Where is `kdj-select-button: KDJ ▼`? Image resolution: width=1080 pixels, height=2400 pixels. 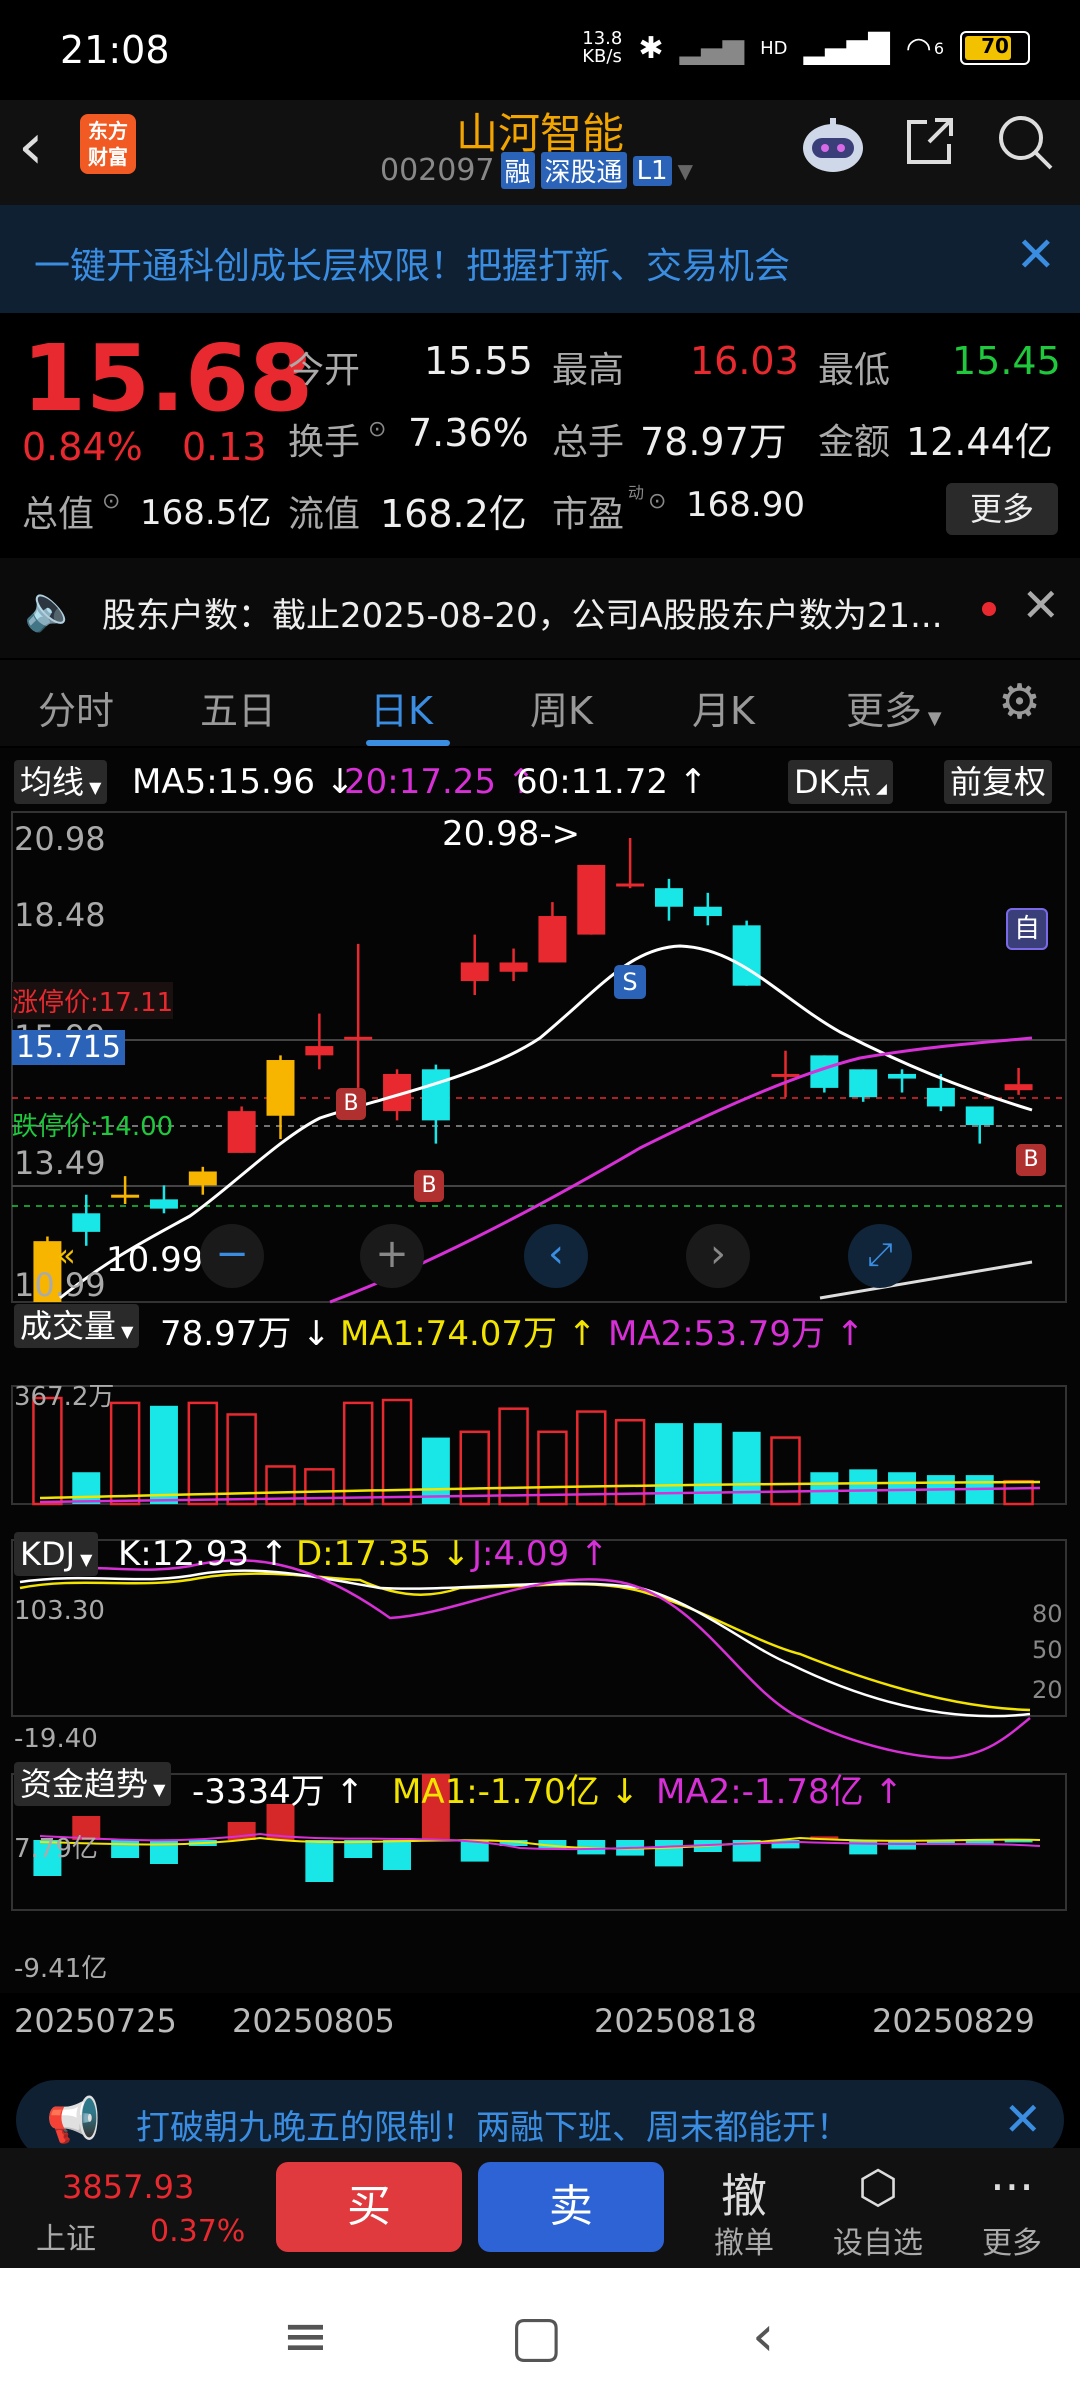
kdj-select-button: KDJ ▼ is located at coordinates (56, 1554).